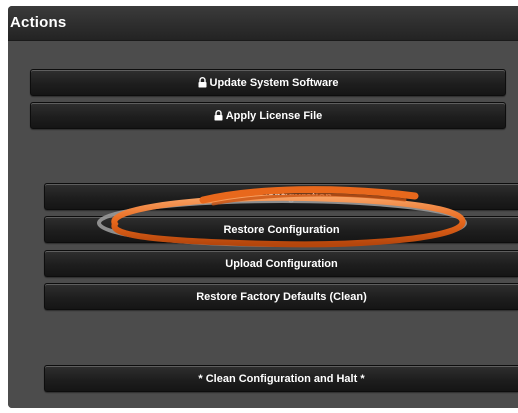  What do you see at coordinates (38, 22) in the screenshot?
I see `panel-title: Actions` at bounding box center [38, 22].